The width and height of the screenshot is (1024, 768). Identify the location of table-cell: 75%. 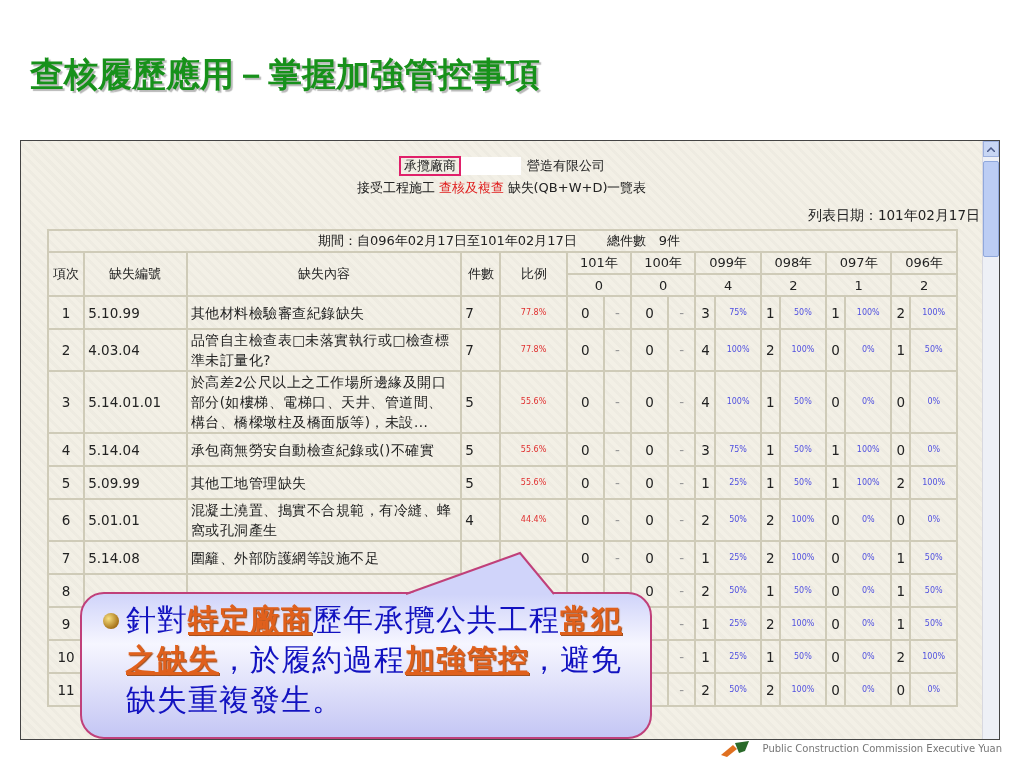
(738, 449).